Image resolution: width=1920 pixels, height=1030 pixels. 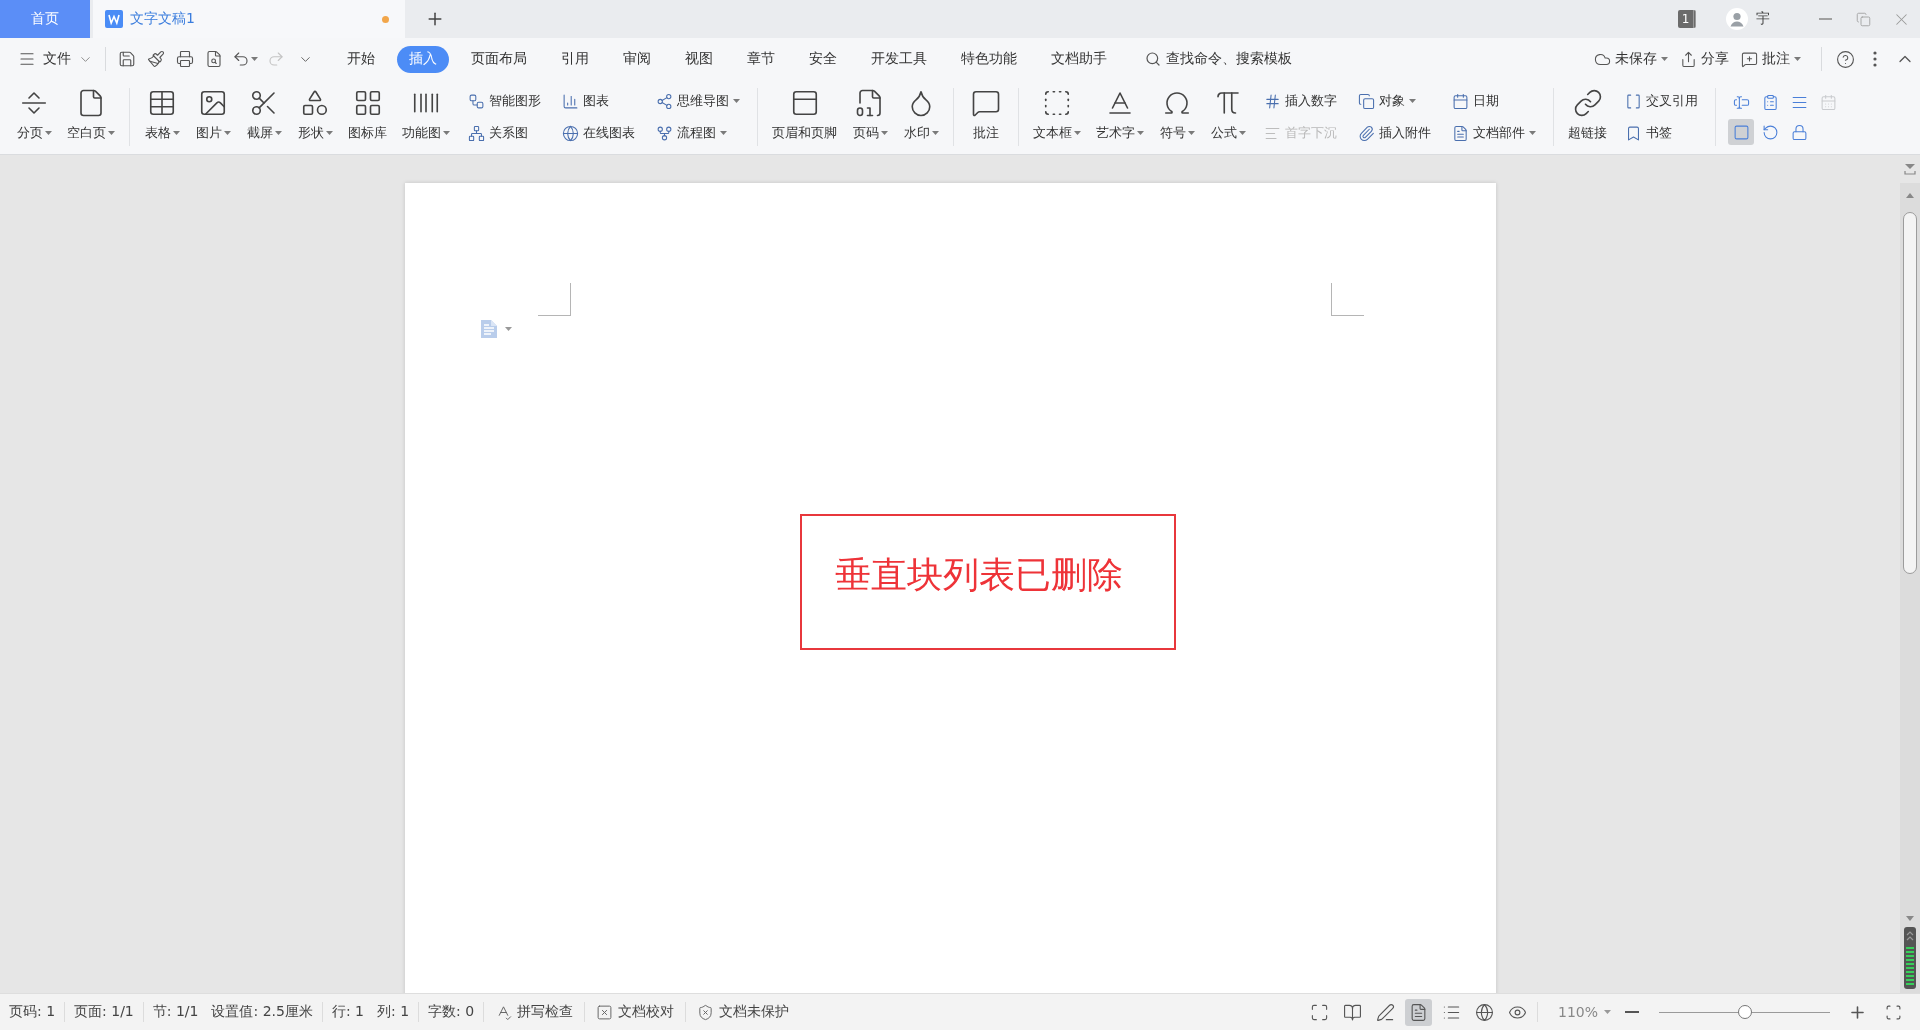 I want to click on formula-button: 公式, so click(x=1228, y=117).